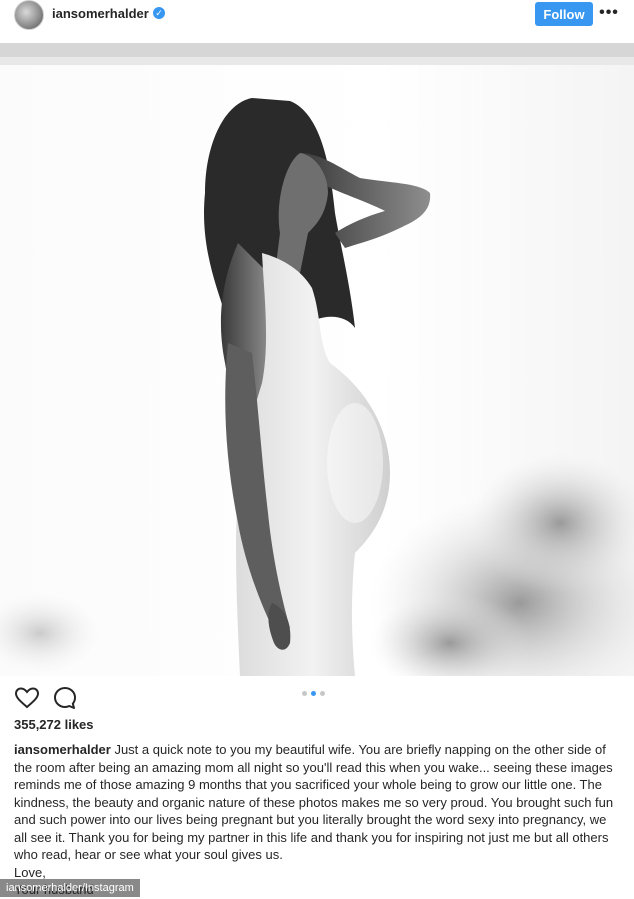 The width and height of the screenshot is (634, 899). Describe the element at coordinates (159, 13) in the screenshot. I see `verified-badge-icon: ✓` at that location.